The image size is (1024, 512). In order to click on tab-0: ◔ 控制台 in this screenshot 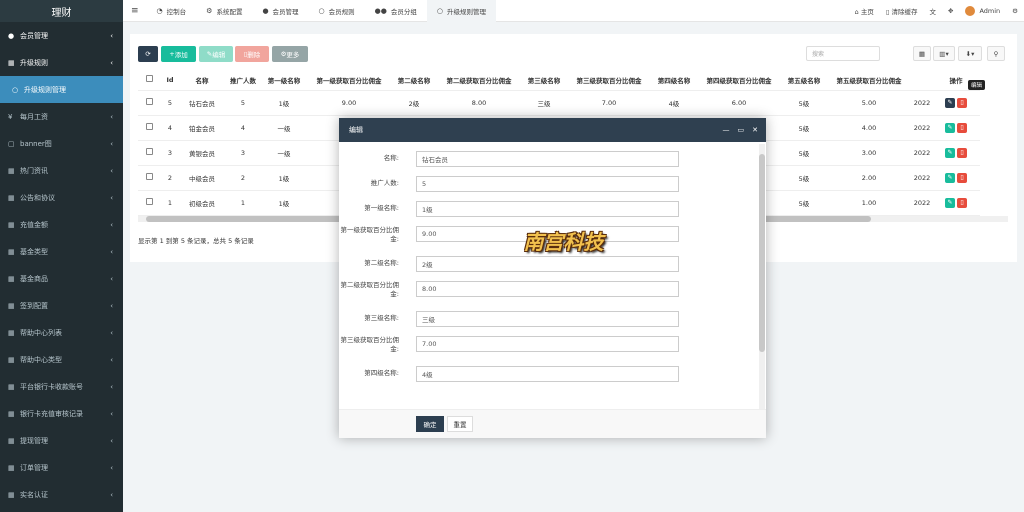, I will do `click(172, 11)`.